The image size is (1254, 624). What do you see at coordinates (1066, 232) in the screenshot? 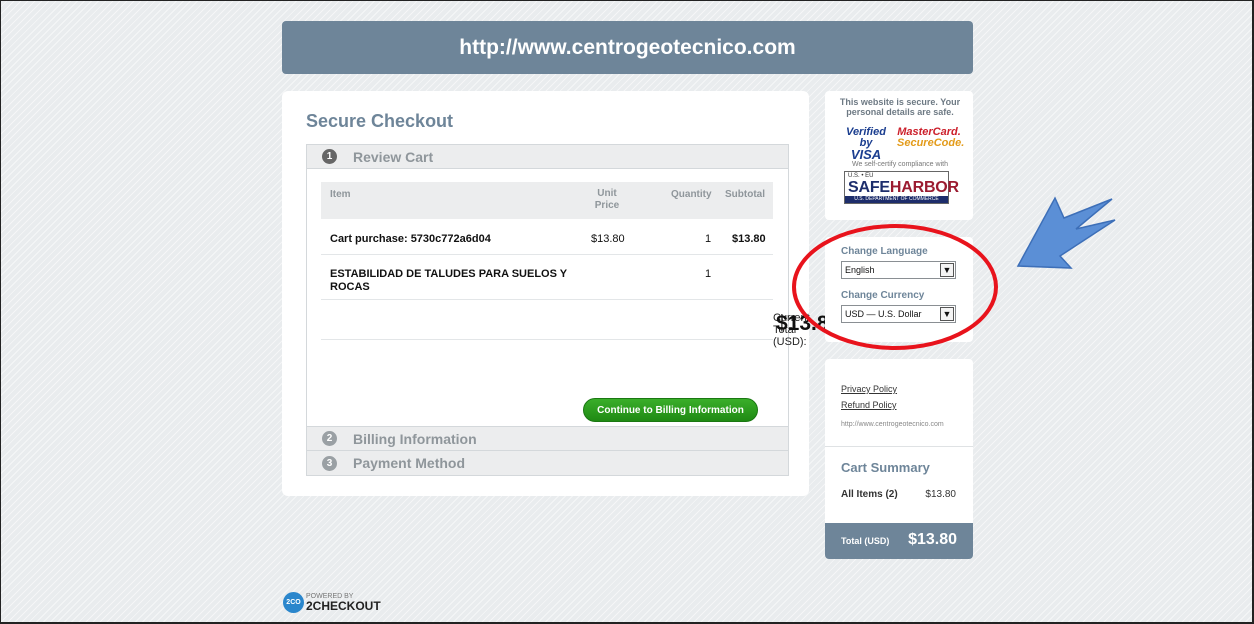
I see `blue-arrow-icon` at bounding box center [1066, 232].